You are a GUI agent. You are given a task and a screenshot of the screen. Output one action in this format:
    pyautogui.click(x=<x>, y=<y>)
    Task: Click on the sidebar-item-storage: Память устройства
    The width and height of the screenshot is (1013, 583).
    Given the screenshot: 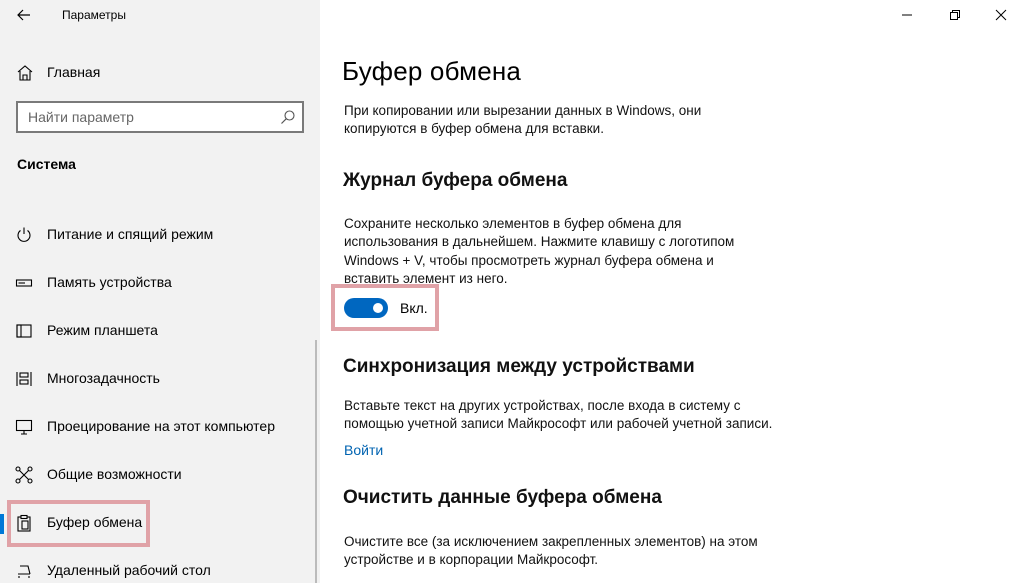 What is the action you would take?
    pyautogui.click(x=160, y=283)
    